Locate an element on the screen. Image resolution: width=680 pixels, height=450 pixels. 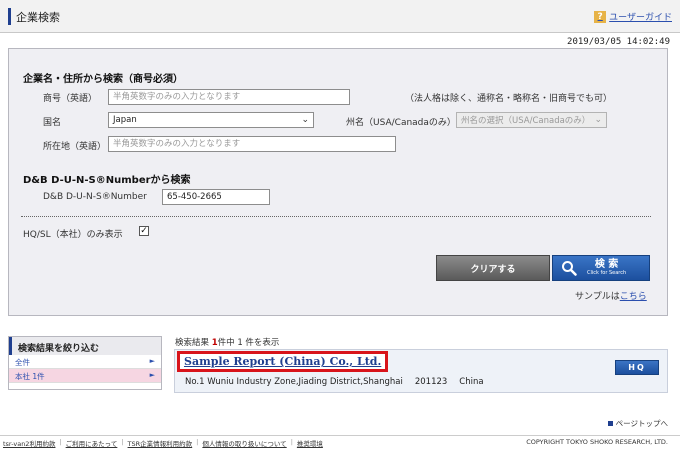
hq-badge-button: HQ is located at coordinates (637, 367).